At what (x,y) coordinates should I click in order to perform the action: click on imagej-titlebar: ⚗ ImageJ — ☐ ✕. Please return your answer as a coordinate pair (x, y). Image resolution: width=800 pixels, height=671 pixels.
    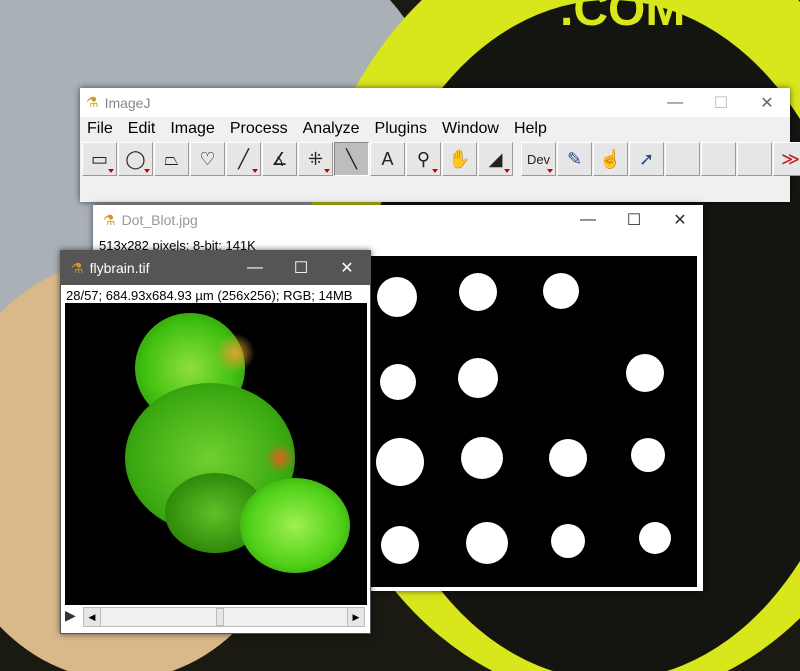
    Looking at the image, I should click on (435, 102).